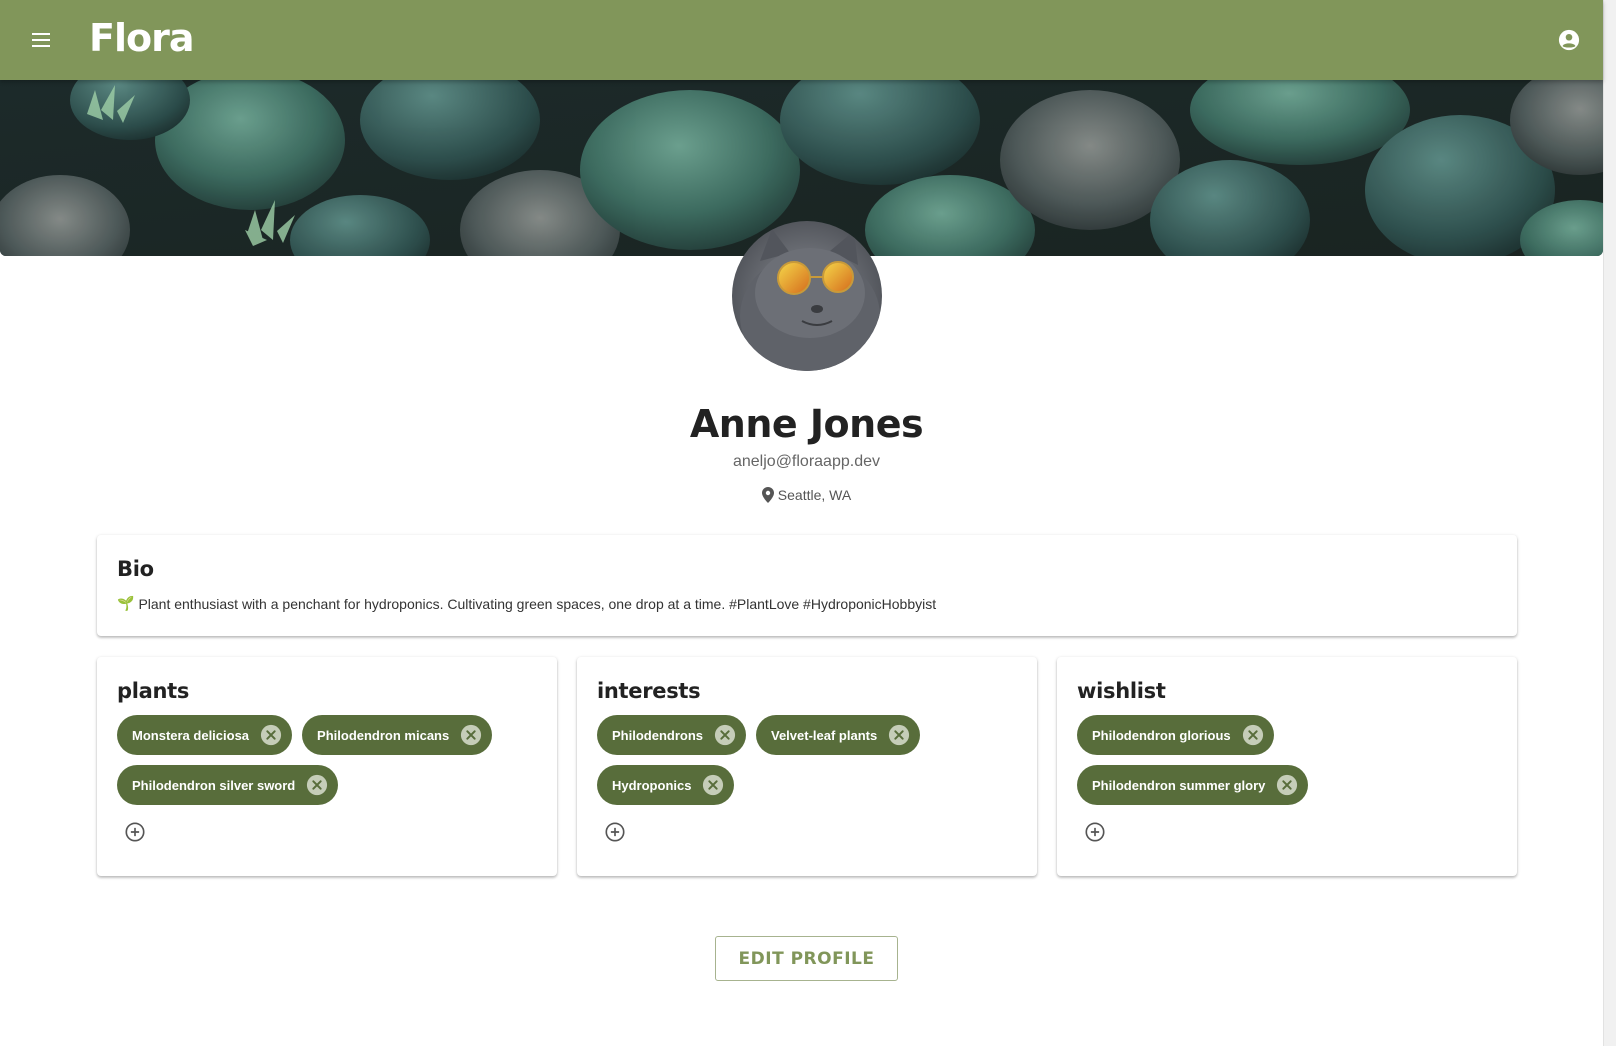  I want to click on profile-location: Seattle, WA, so click(806, 495).